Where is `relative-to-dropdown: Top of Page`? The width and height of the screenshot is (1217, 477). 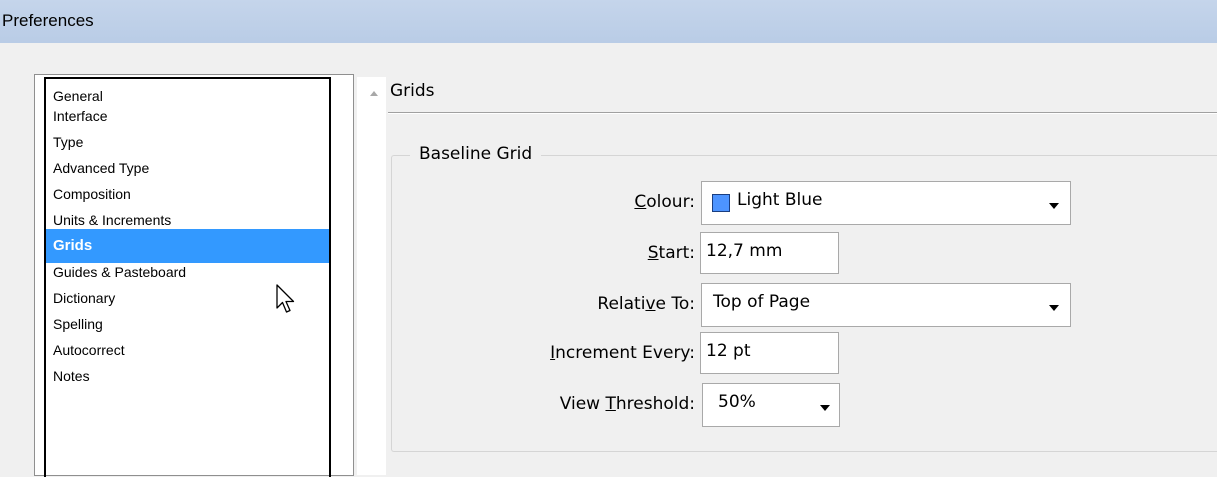 relative-to-dropdown: Top of Page is located at coordinates (886, 305).